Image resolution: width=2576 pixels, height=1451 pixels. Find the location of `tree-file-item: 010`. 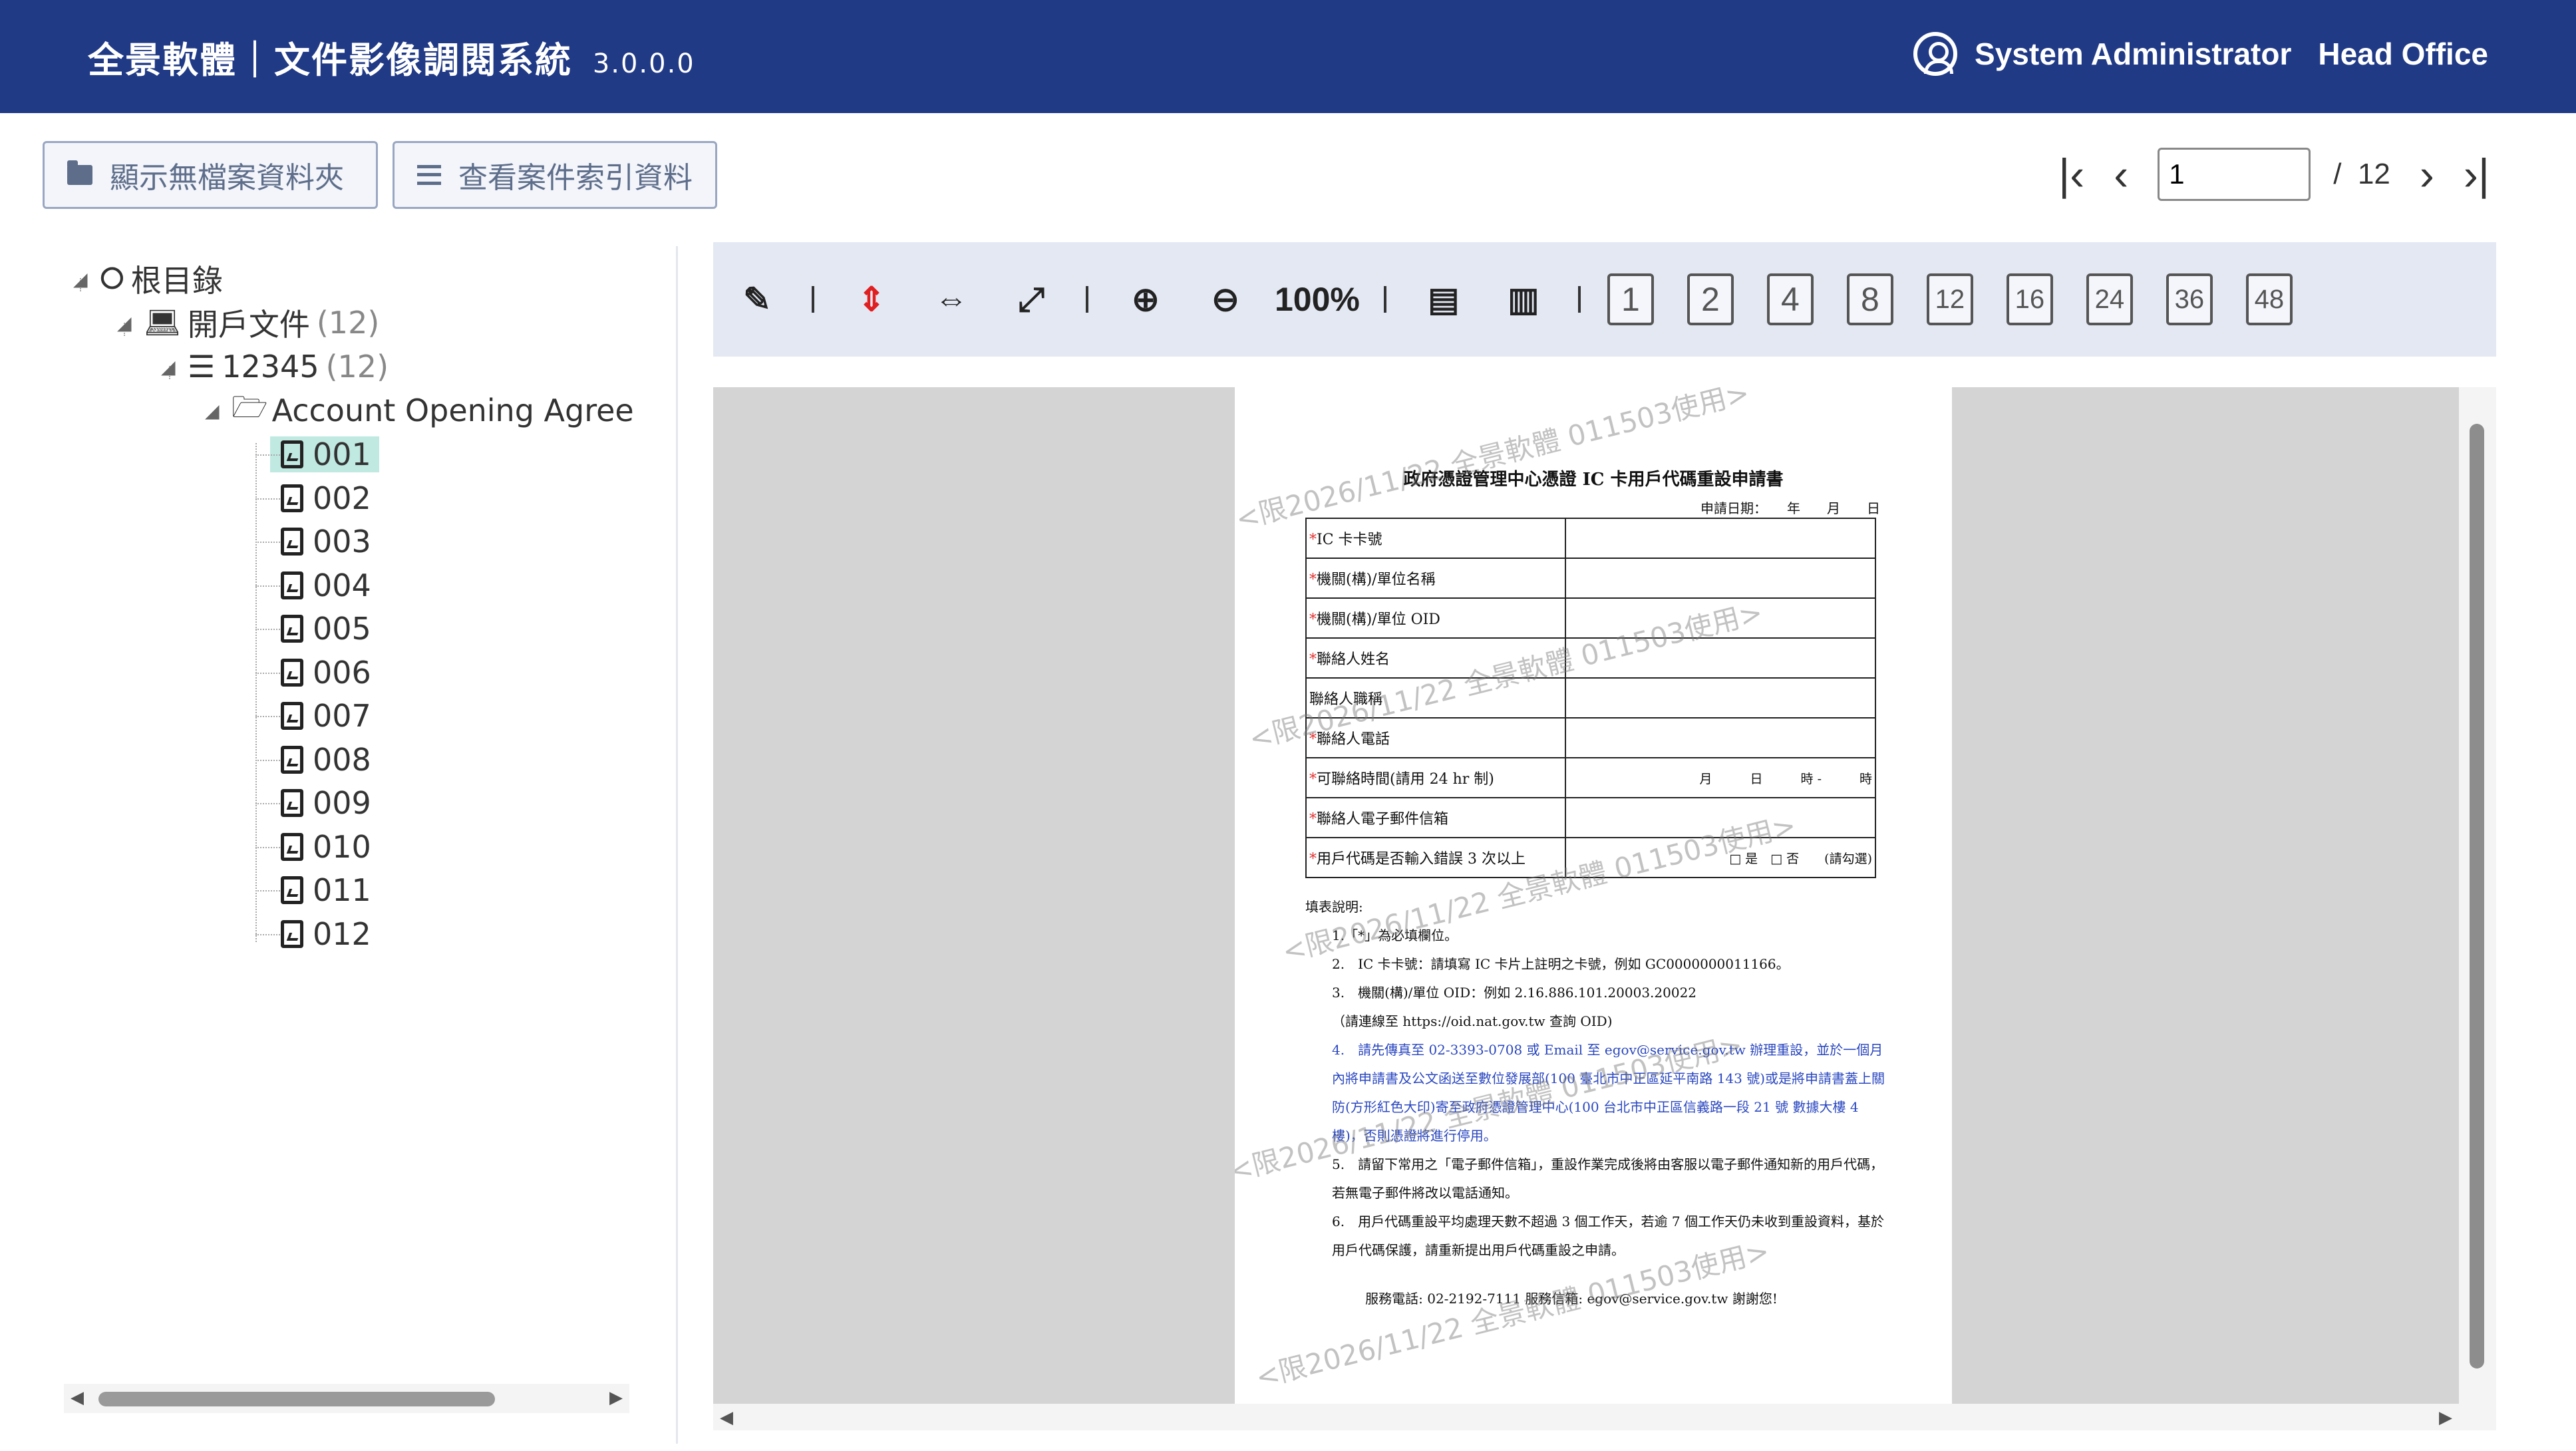

tree-file-item: 010 is located at coordinates (313, 847).